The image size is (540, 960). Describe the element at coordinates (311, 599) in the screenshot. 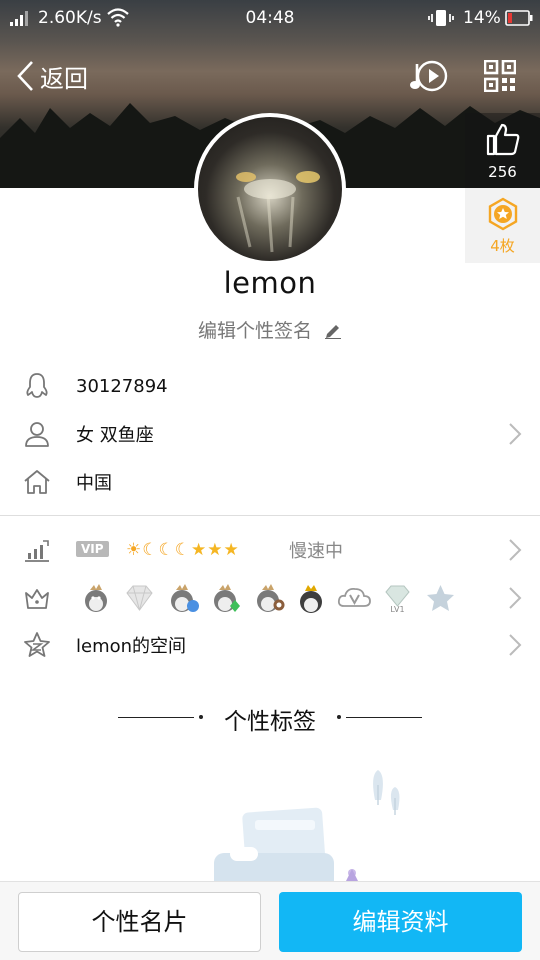

I see `penguin-gold-crown-icon` at that location.